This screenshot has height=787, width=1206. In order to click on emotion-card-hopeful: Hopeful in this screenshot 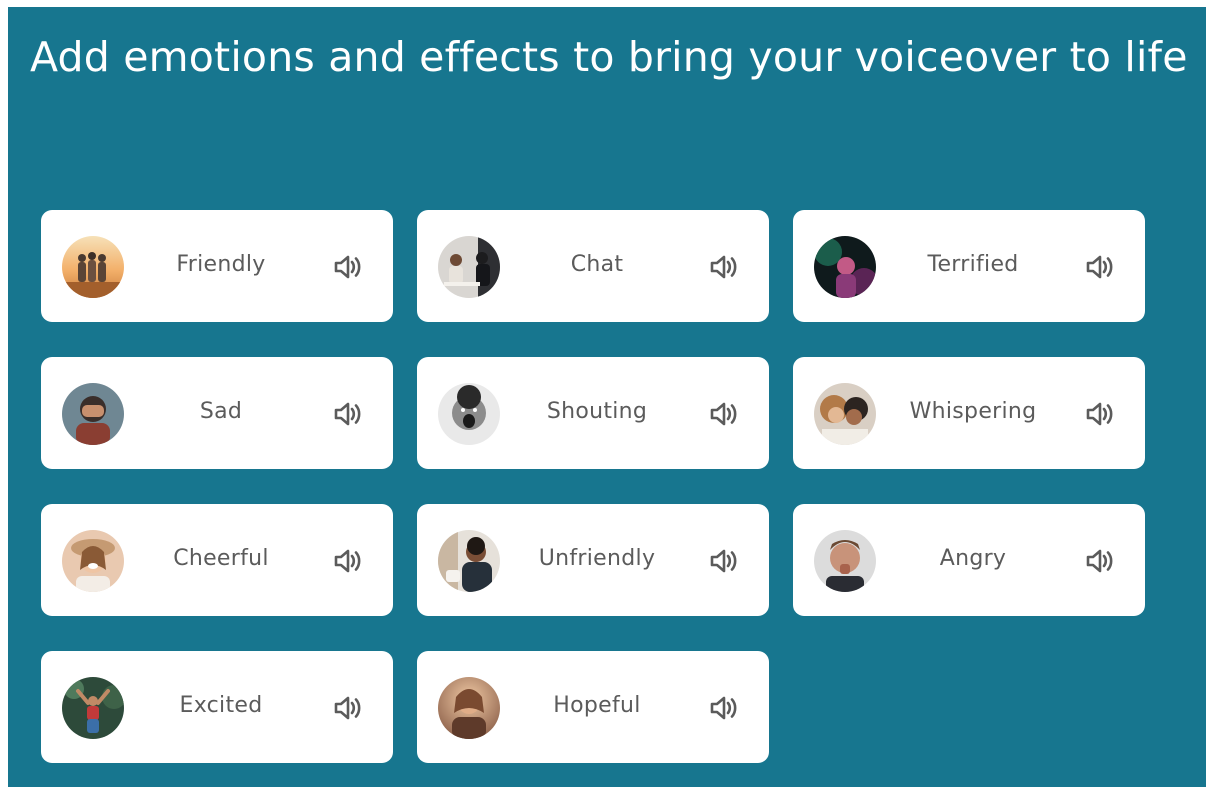, I will do `click(593, 707)`.